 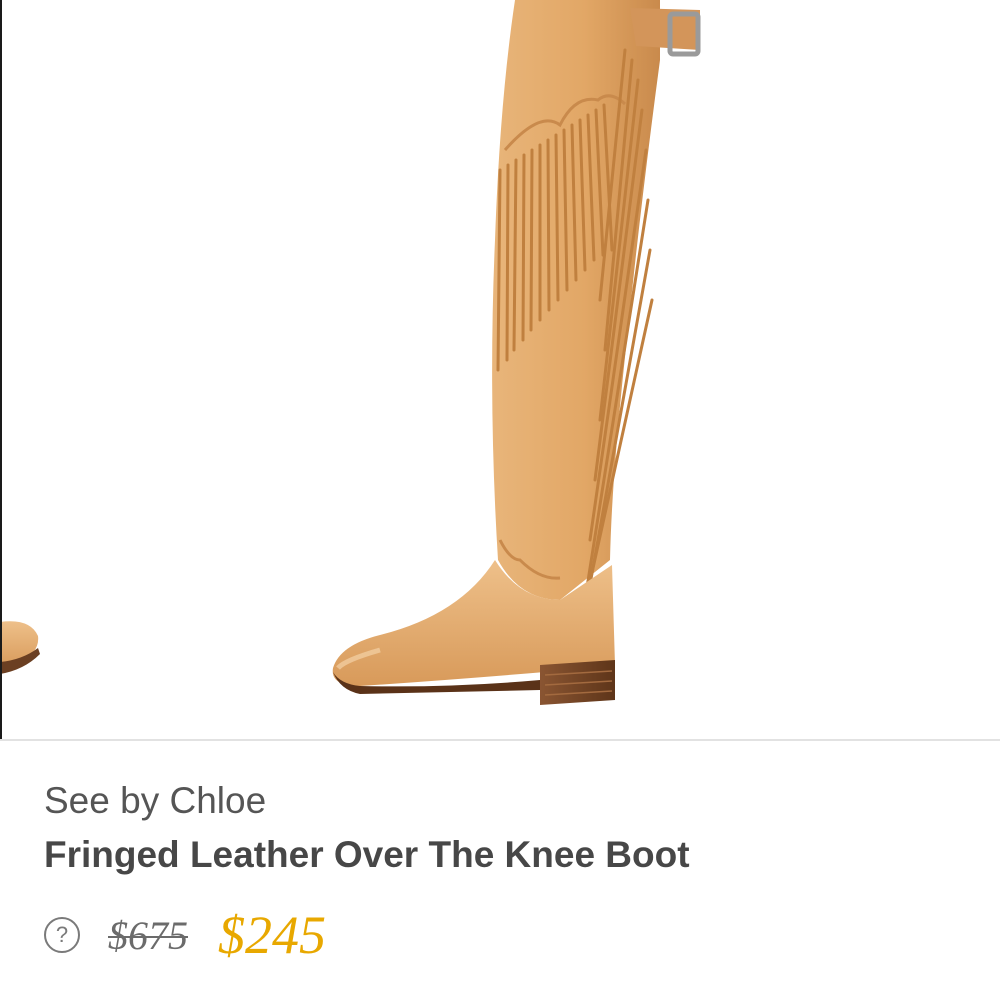 What do you see at coordinates (155, 801) in the screenshot?
I see `brand-name: See by Chloe` at bounding box center [155, 801].